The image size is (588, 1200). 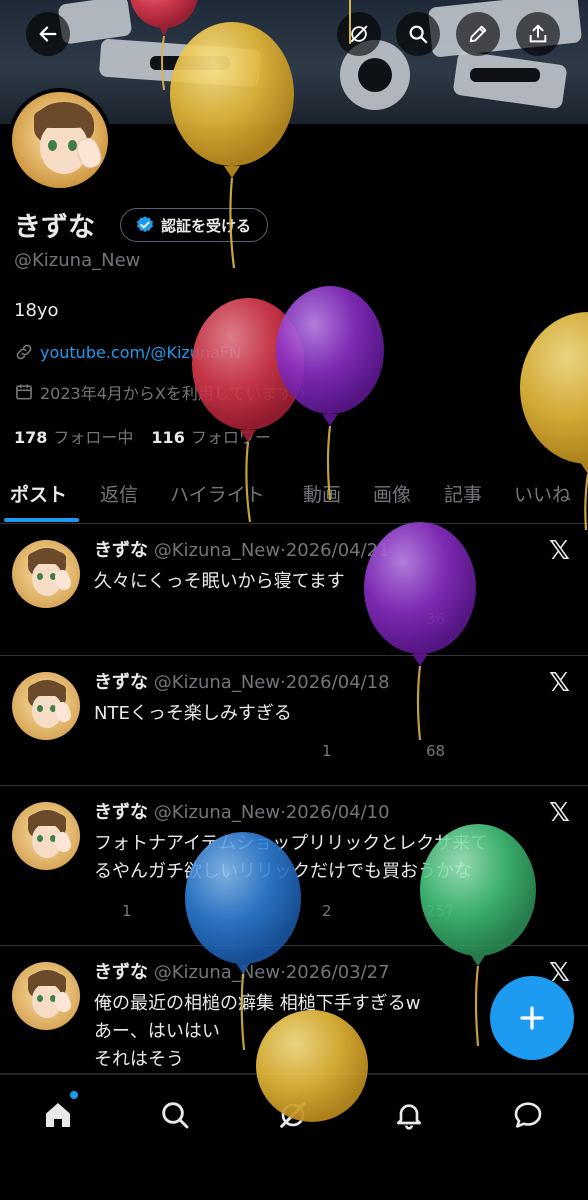 What do you see at coordinates (338, 682) in the screenshot?
I see `post-date: 2026/04/18` at bounding box center [338, 682].